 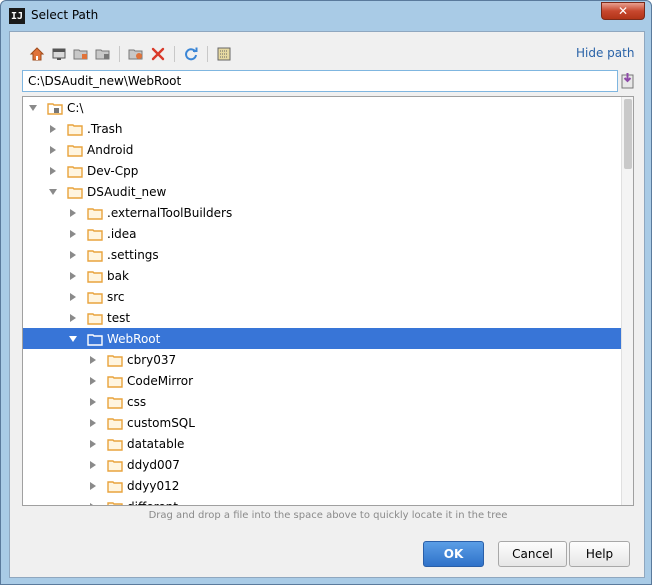 I want to click on tree-row-label: ddyy012, so click(x=153, y=485).